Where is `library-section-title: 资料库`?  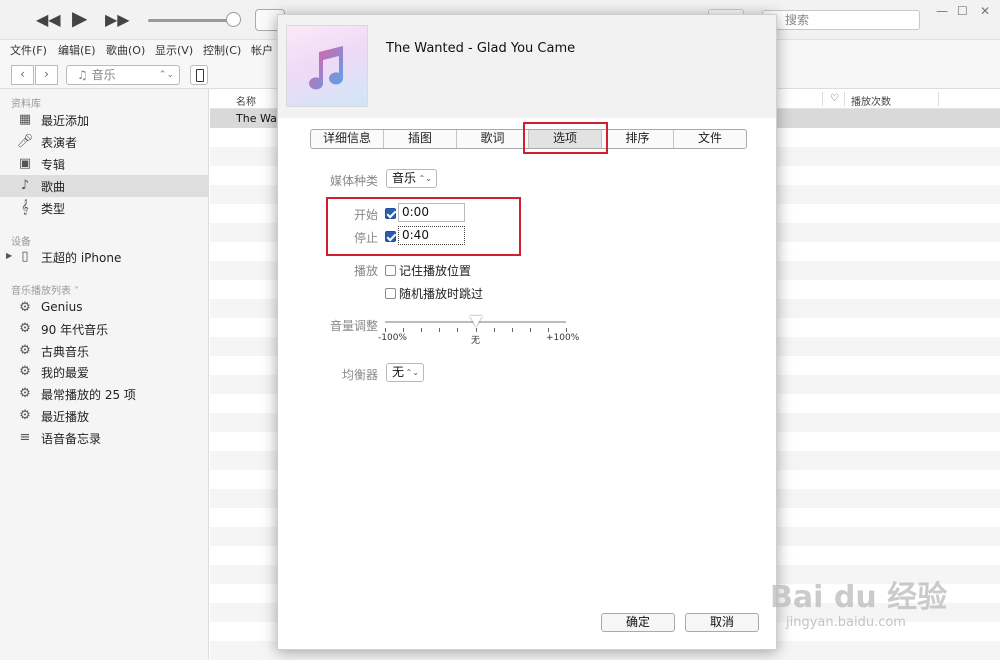
library-section-title: 资料库 is located at coordinates (26, 104).